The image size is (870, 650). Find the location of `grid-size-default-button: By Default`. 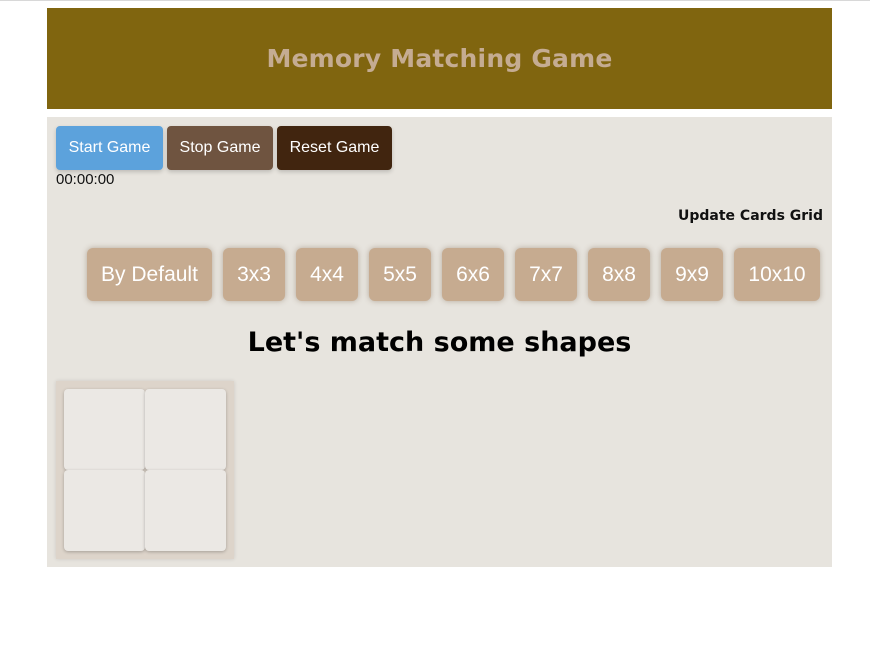

grid-size-default-button: By Default is located at coordinates (149, 274).